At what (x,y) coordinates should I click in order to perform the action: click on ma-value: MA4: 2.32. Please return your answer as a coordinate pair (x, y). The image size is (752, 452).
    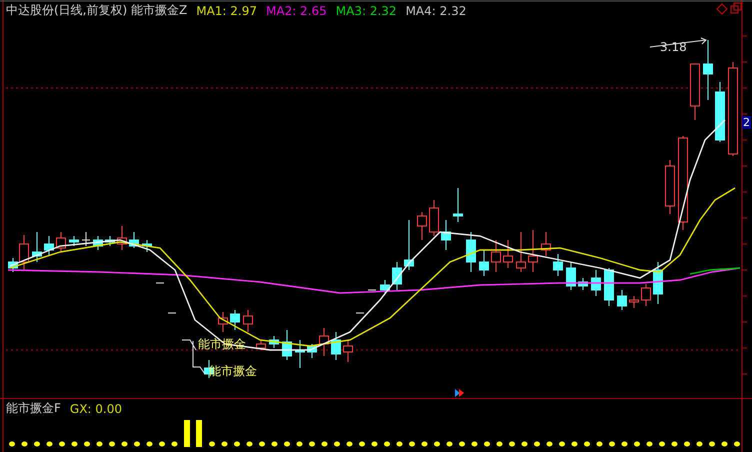
    Looking at the image, I should click on (436, 11).